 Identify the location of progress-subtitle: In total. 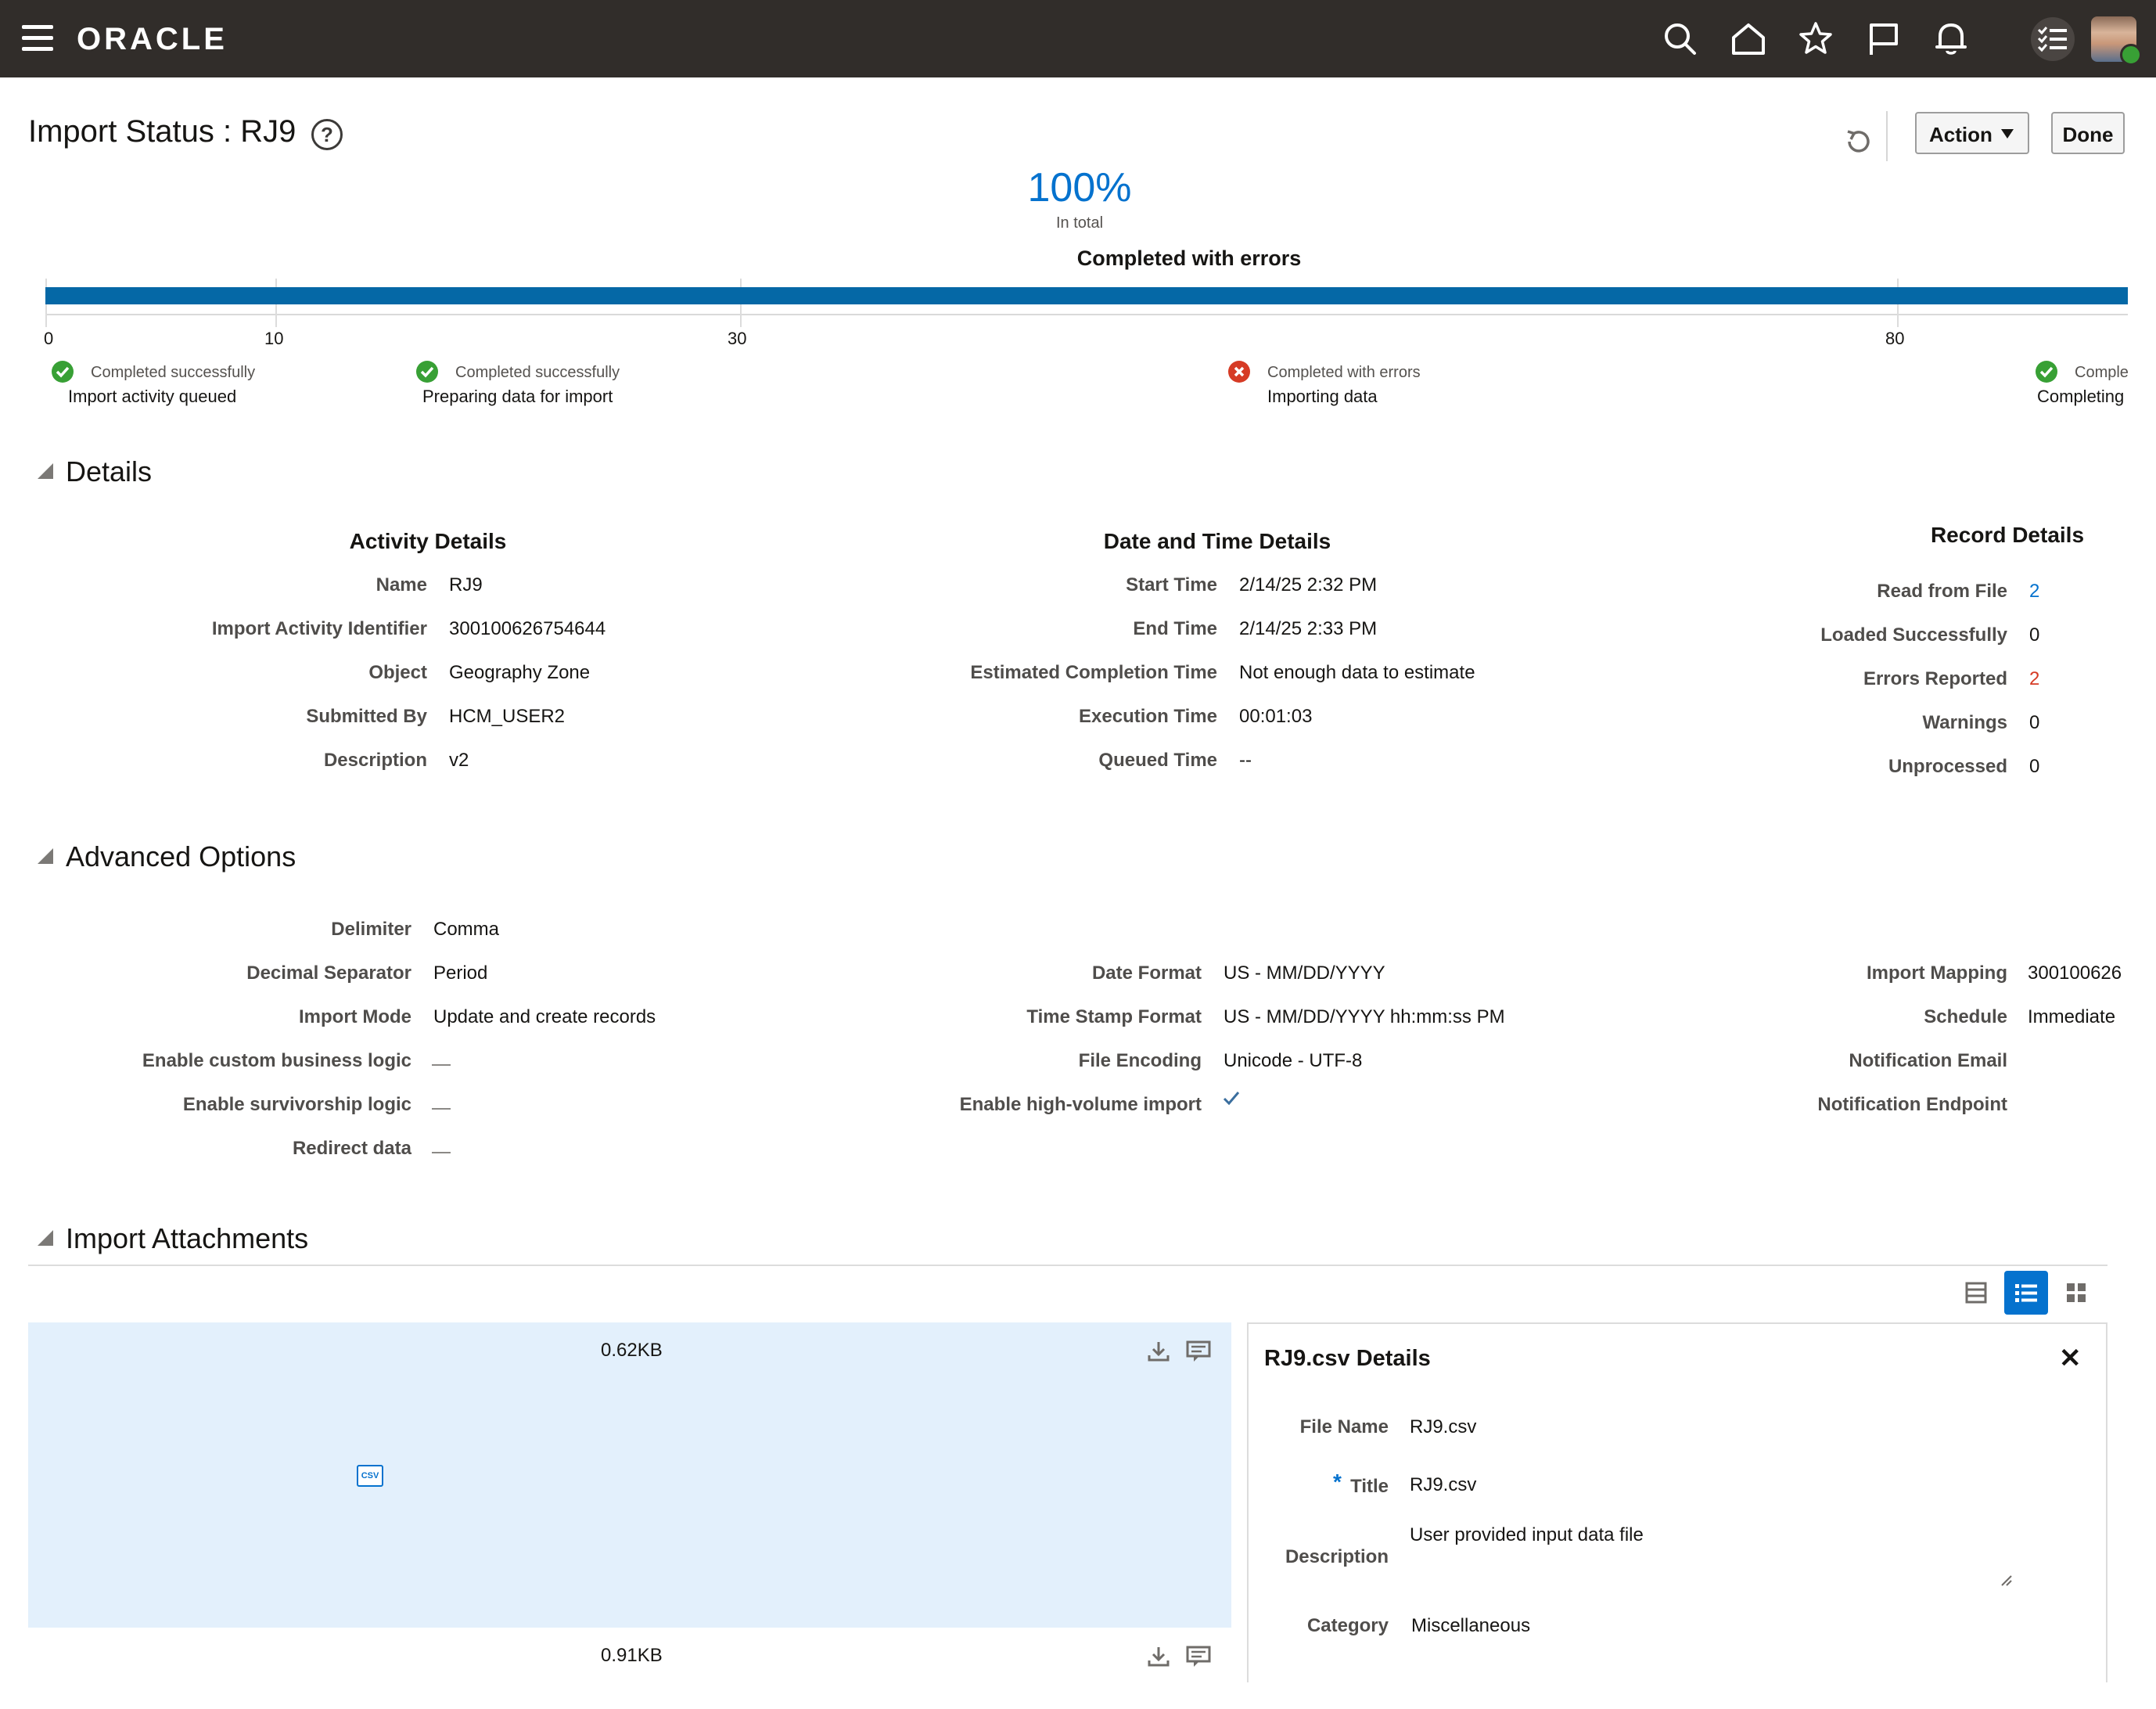
(1079, 223).